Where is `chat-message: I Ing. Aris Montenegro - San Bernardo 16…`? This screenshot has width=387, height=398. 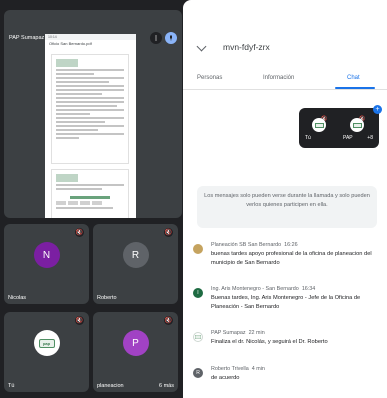 chat-message: I Ing. Aris Montenegro - San Bernardo 16… is located at coordinates (290, 302).